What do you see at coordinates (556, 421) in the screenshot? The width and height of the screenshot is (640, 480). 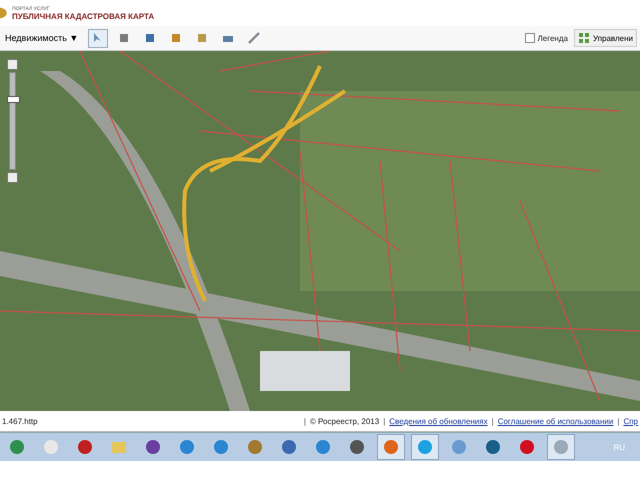 I see `footer-link: Соглашение об использовании` at bounding box center [556, 421].